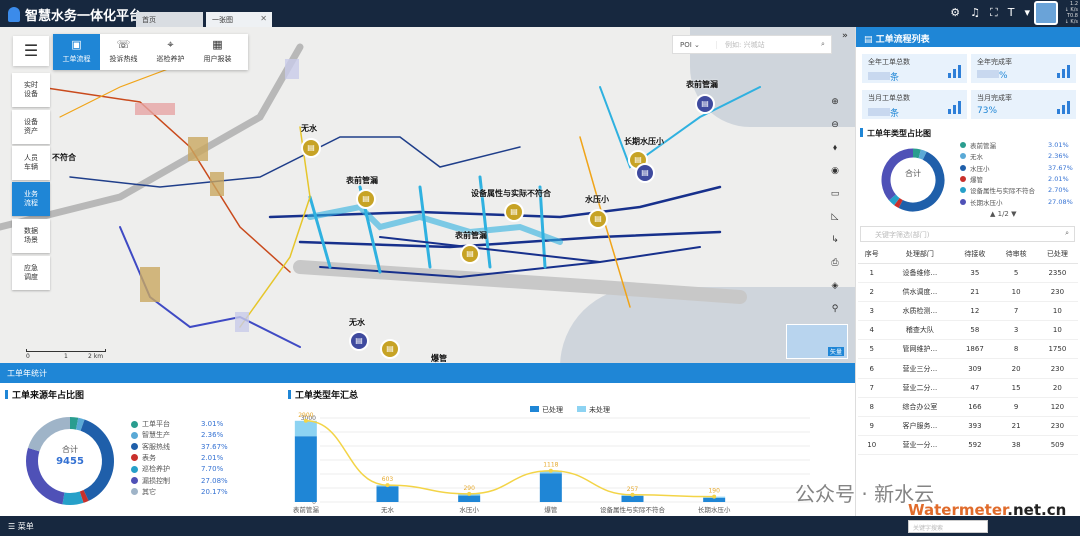 The image size is (1080, 536). Describe the element at coordinates (305, 428) in the screenshot. I see `bar-unprocessed` at that location.